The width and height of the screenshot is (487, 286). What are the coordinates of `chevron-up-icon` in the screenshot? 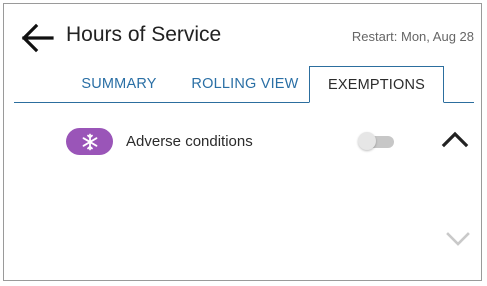 It's located at (455, 139).